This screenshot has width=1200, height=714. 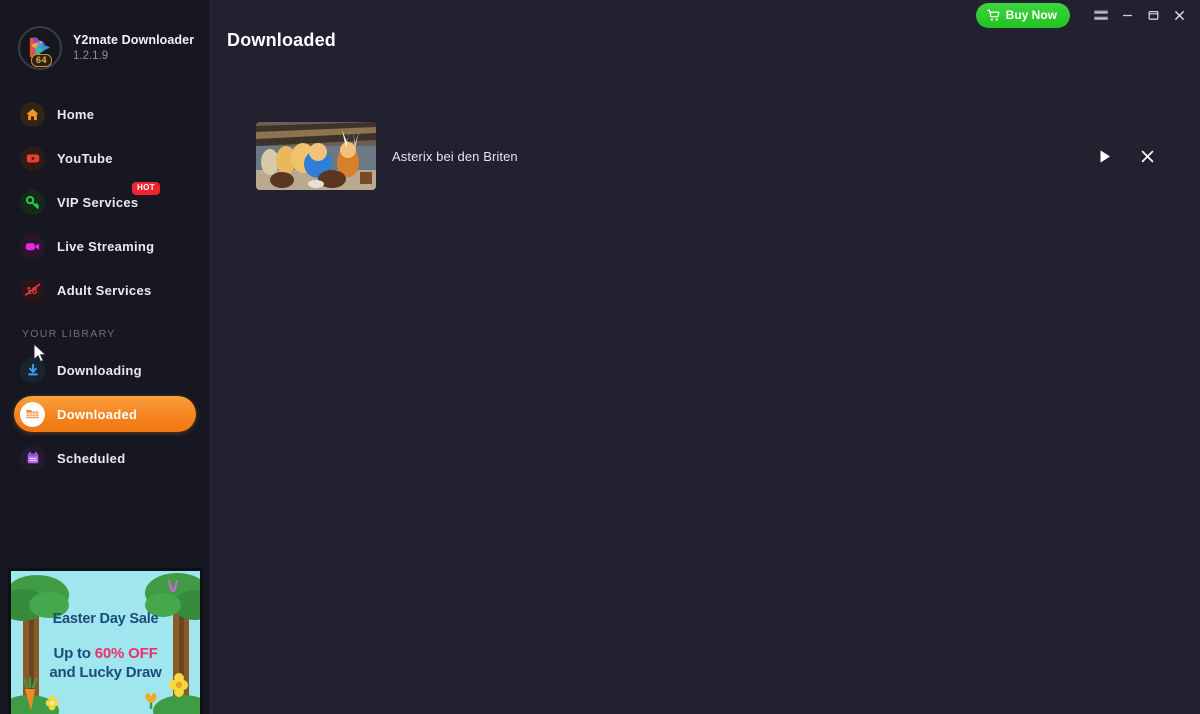 I want to click on sidebar-item-downloaded: Downloaded, so click(x=105, y=414).